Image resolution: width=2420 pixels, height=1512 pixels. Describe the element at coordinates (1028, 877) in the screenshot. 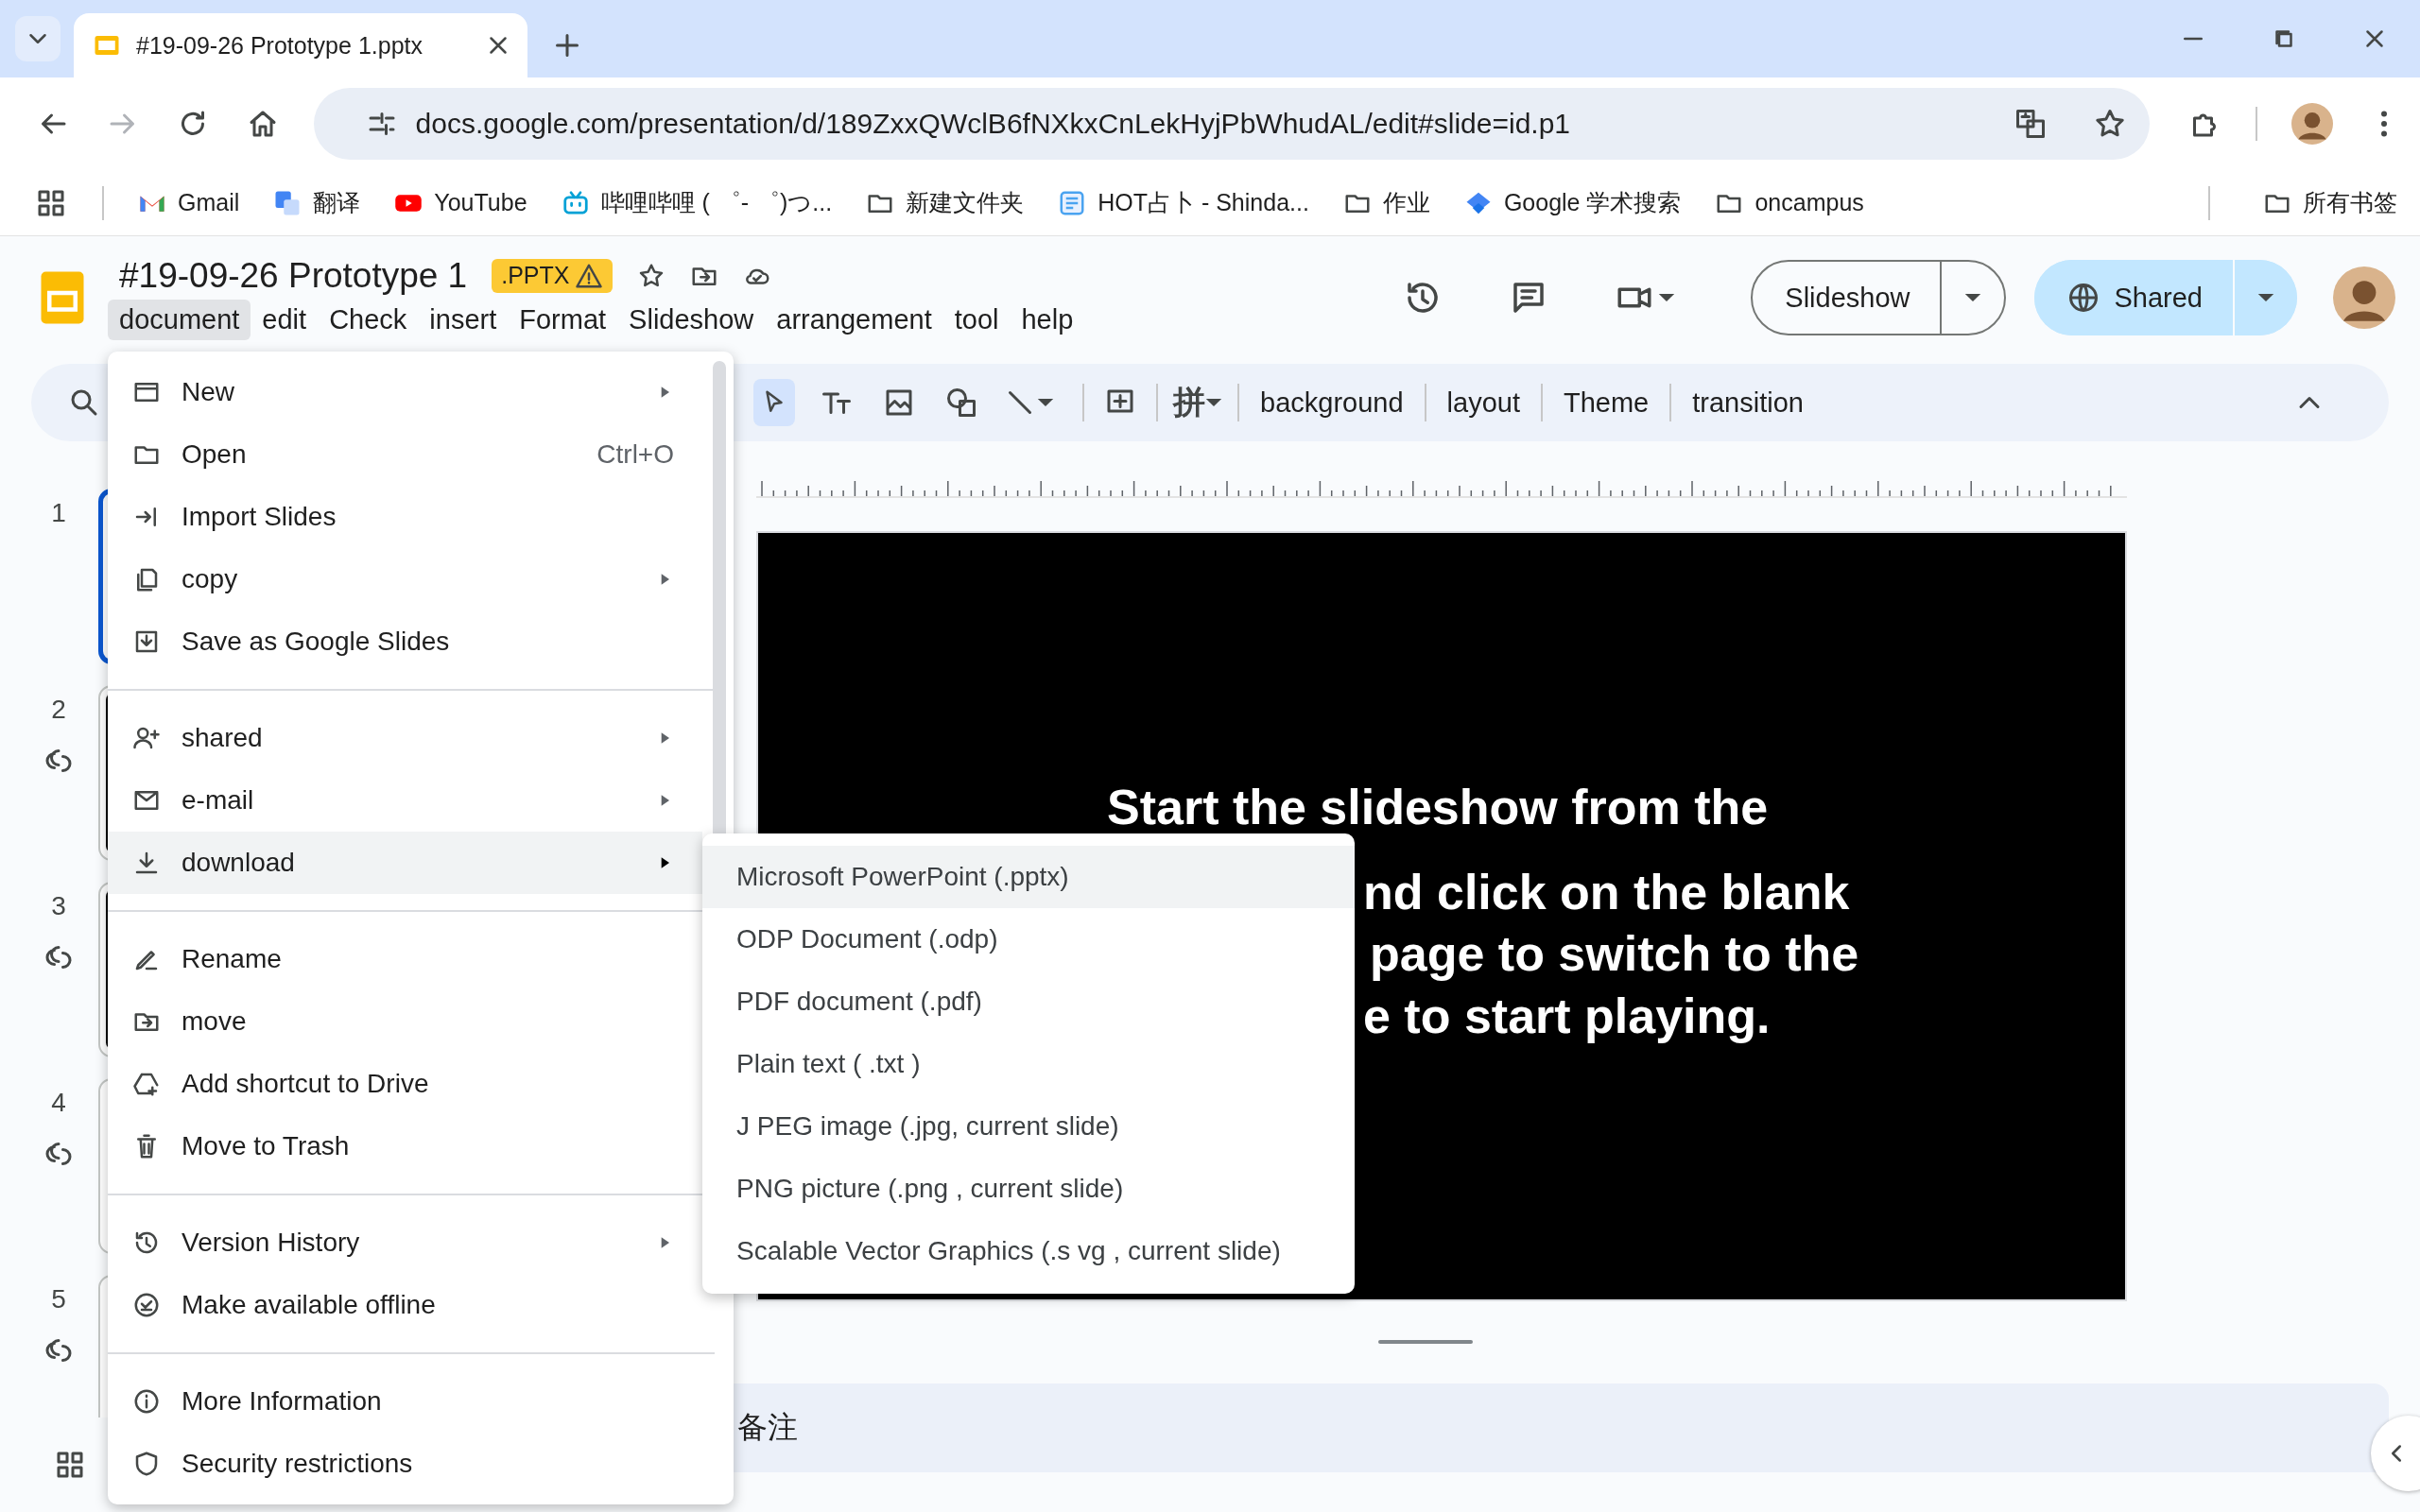

I see `menu-item: Microsoft PowerPoint (.pptx)` at that location.